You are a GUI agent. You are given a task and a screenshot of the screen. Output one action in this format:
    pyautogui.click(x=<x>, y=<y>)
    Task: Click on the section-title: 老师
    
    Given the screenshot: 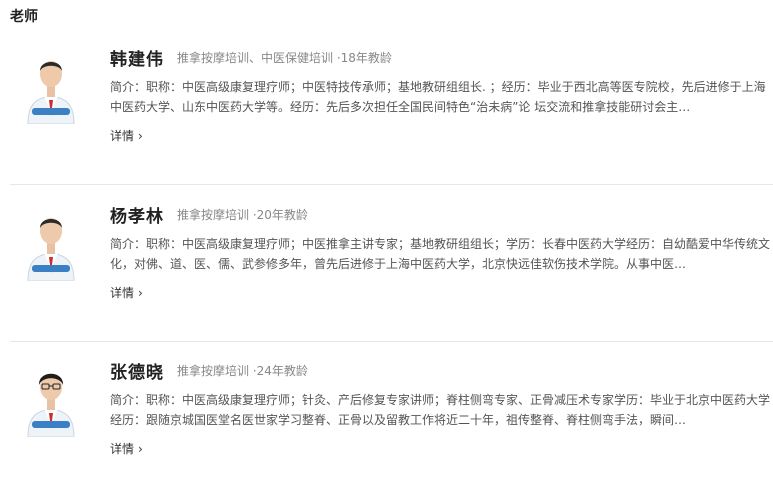 What is the action you would take?
    pyautogui.click(x=24, y=17)
    